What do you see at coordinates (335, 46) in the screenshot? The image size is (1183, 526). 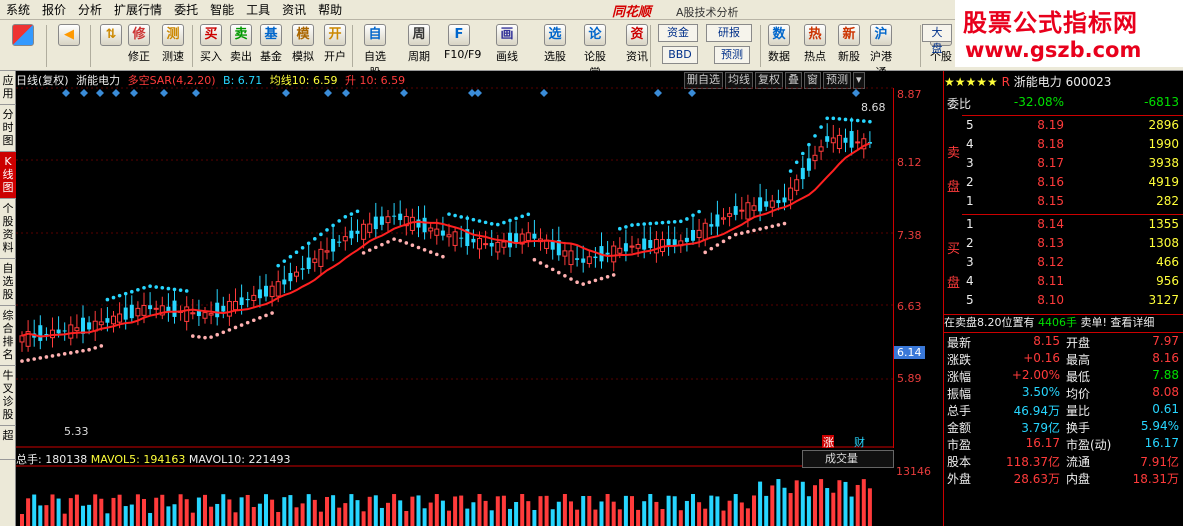 I see `toolbar-button-6: 开开户` at bounding box center [335, 46].